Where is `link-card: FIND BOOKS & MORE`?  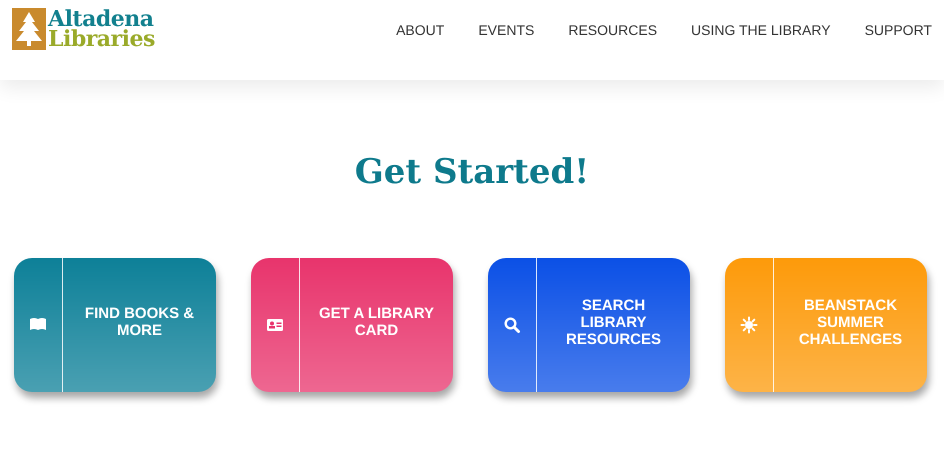 link-card: FIND BOOKS & MORE is located at coordinates (115, 325).